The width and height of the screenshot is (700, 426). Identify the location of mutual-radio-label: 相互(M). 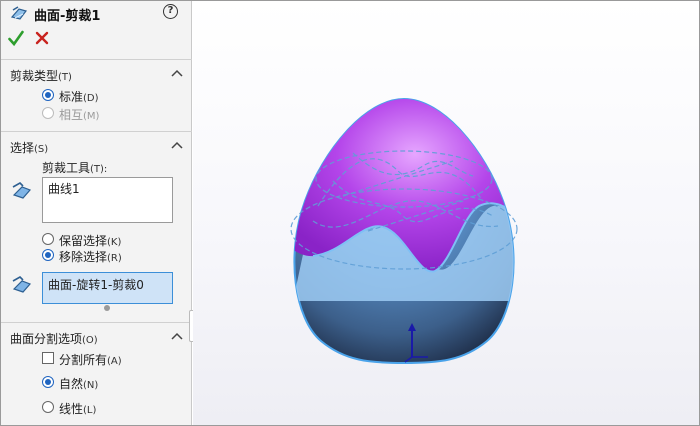
(79, 114).